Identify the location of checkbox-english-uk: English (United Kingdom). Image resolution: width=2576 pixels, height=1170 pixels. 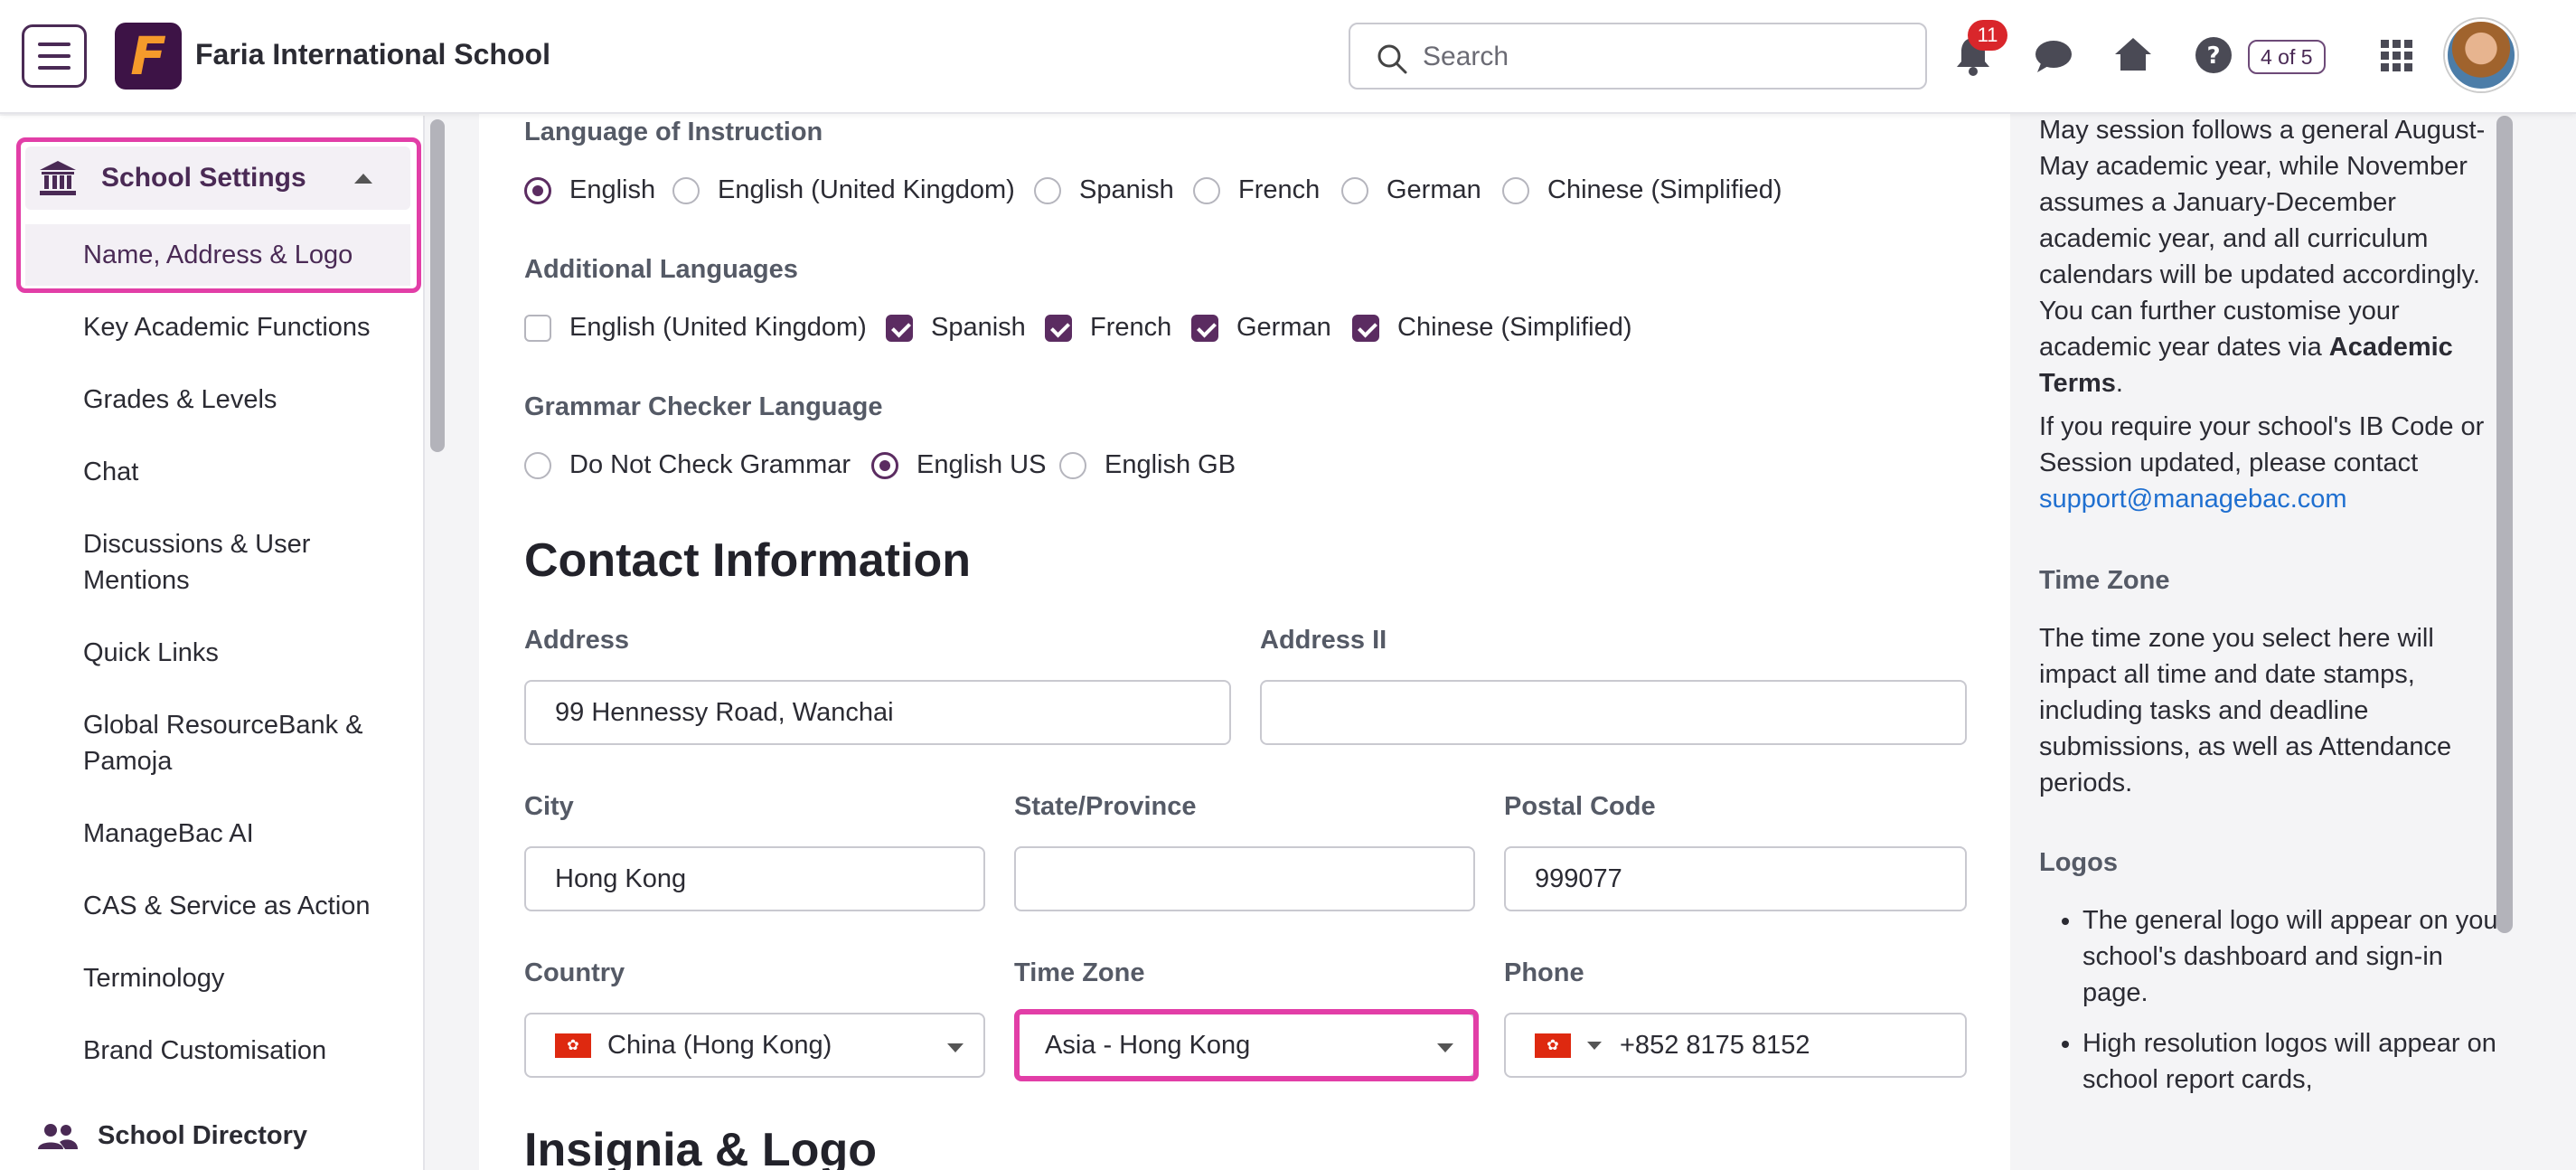
(696, 328).